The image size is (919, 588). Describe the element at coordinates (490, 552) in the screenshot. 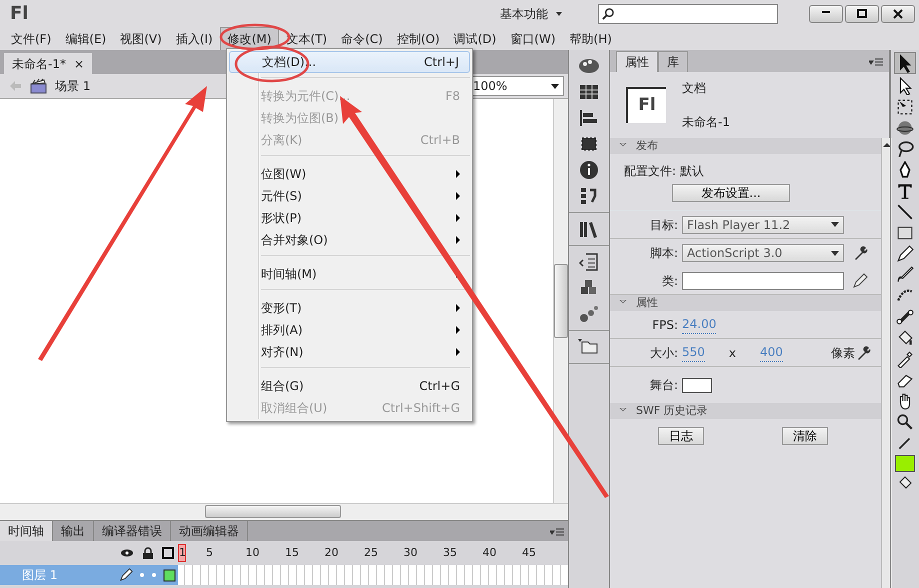

I see `frame-number: 40` at that location.